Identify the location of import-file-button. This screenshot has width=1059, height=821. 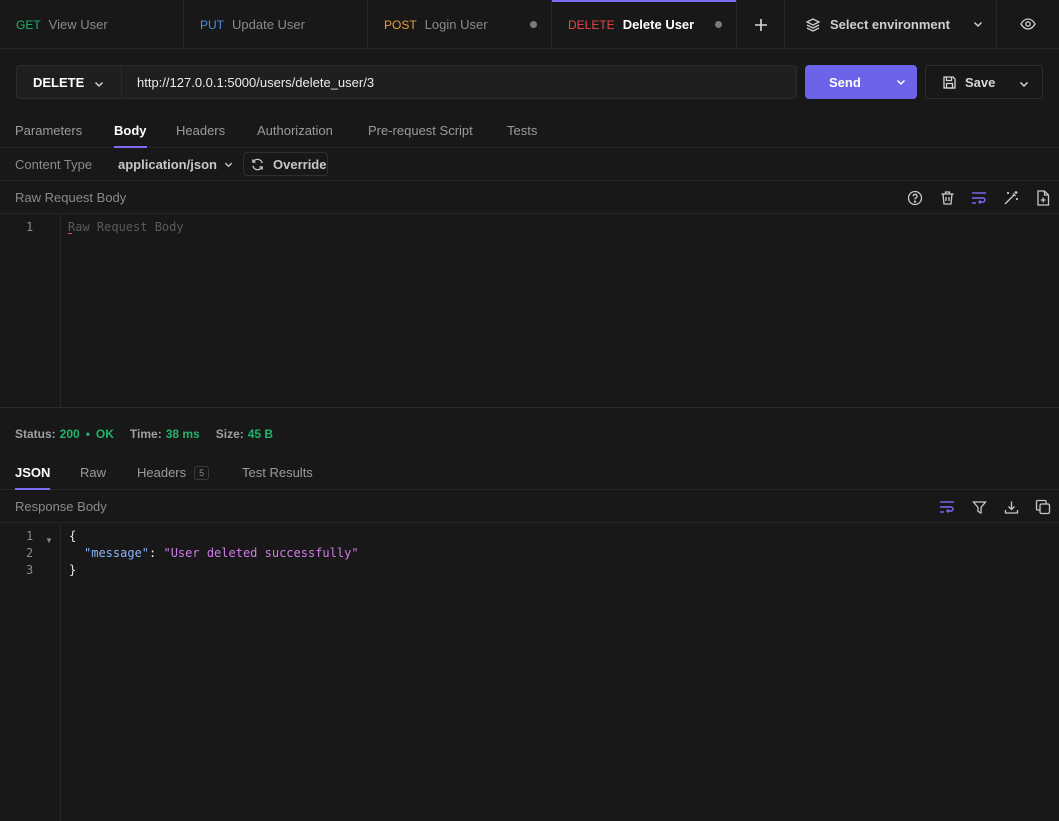
(1043, 198).